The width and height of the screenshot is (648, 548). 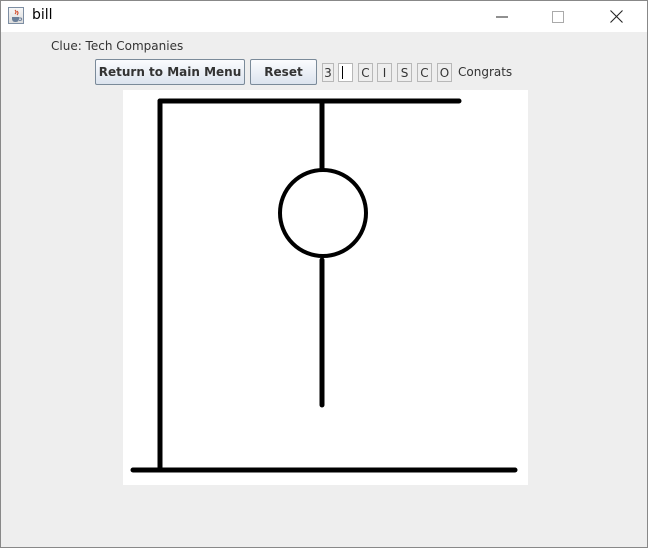 I want to click on minimize-icon, so click(x=502, y=16).